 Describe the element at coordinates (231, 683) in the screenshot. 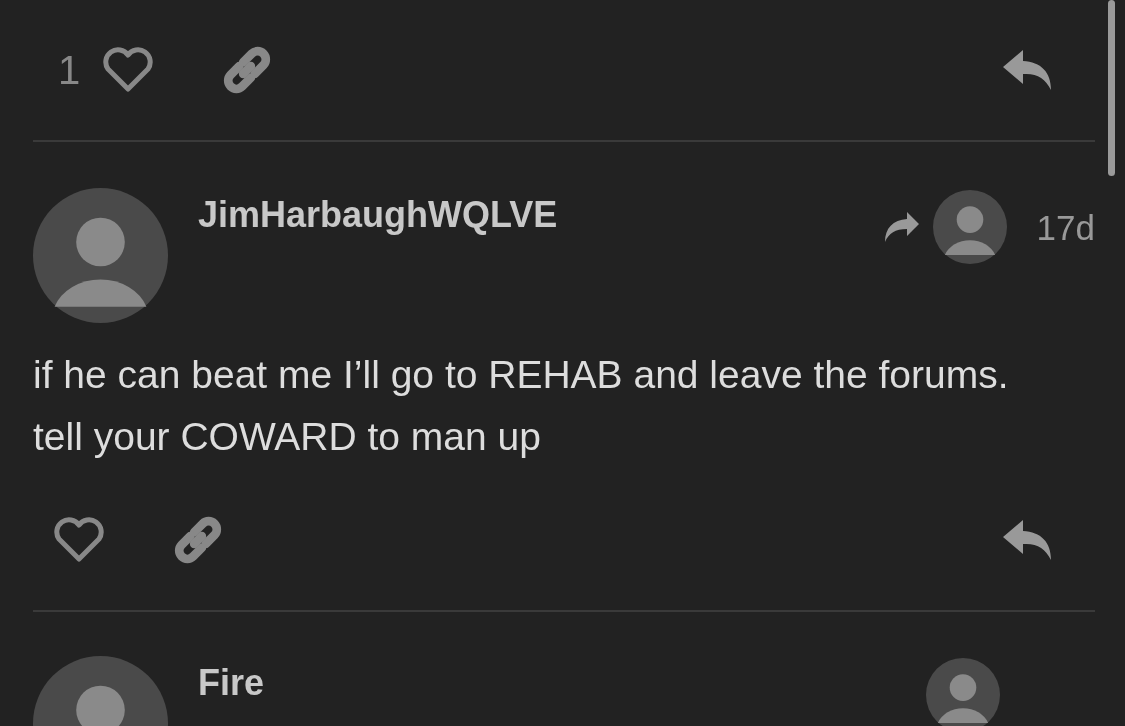

I see `username: Fire` at that location.